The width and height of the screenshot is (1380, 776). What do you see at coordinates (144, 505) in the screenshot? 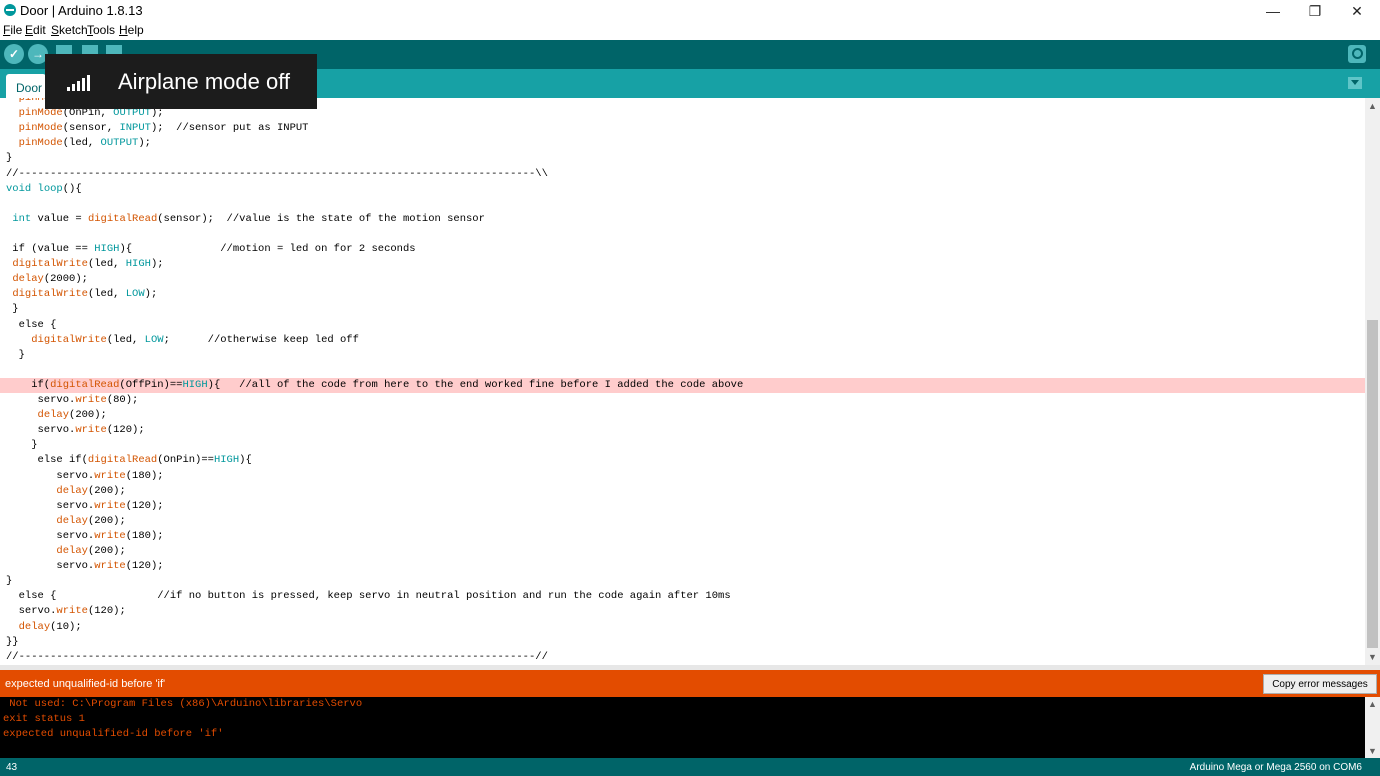
I see `code-token: (120);` at bounding box center [144, 505].